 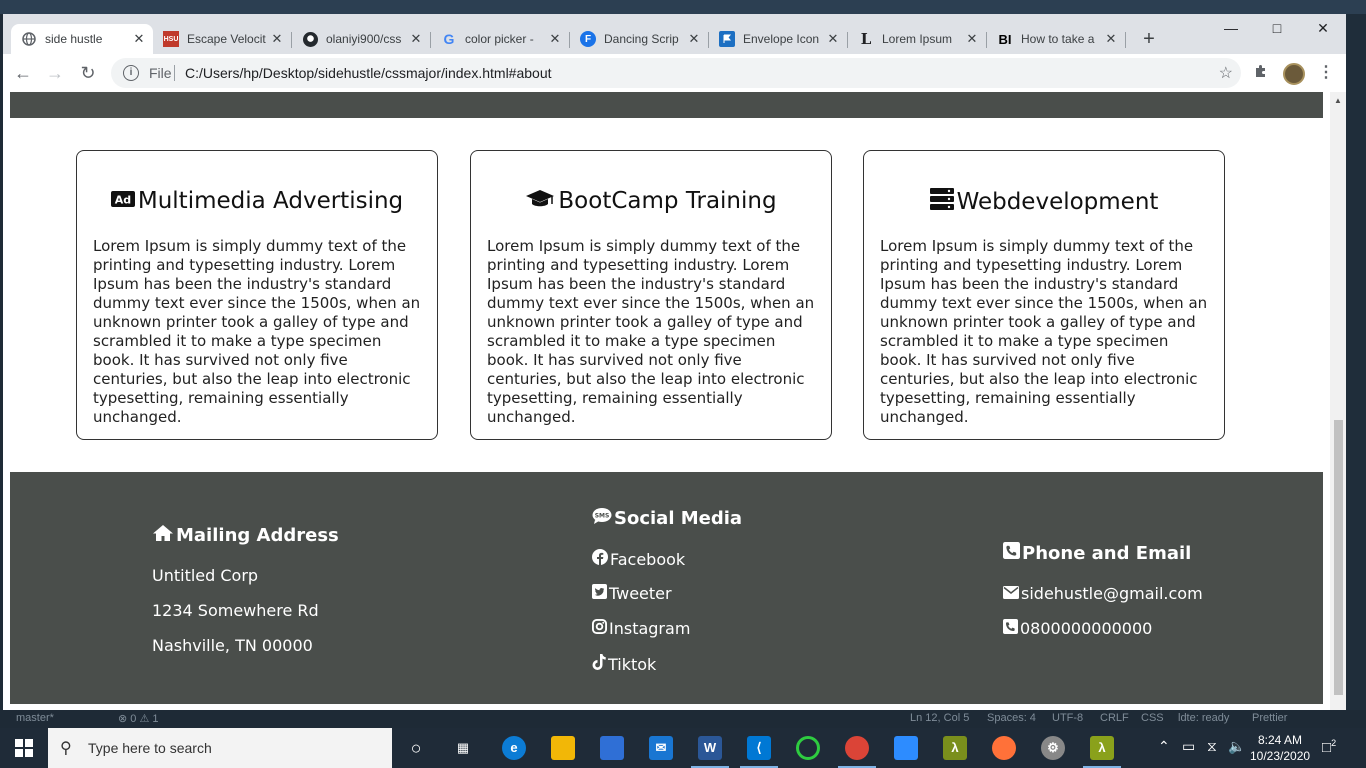 What do you see at coordinates (1057, 202) in the screenshot?
I see `card-title-text: Webdevelopment` at bounding box center [1057, 202].